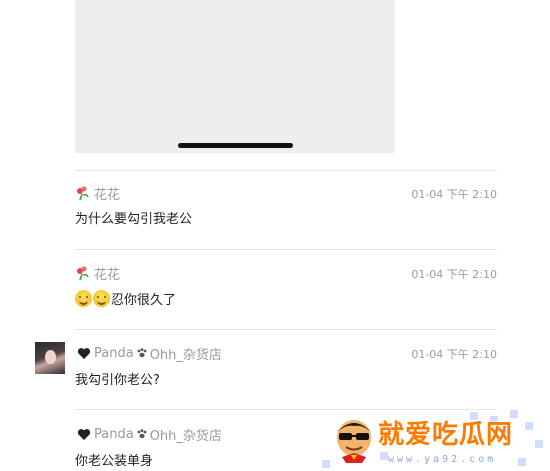 The width and height of the screenshot is (550, 471). What do you see at coordinates (446, 435) in the screenshot?
I see `watermark-title: 就爱吃瓜网` at bounding box center [446, 435].